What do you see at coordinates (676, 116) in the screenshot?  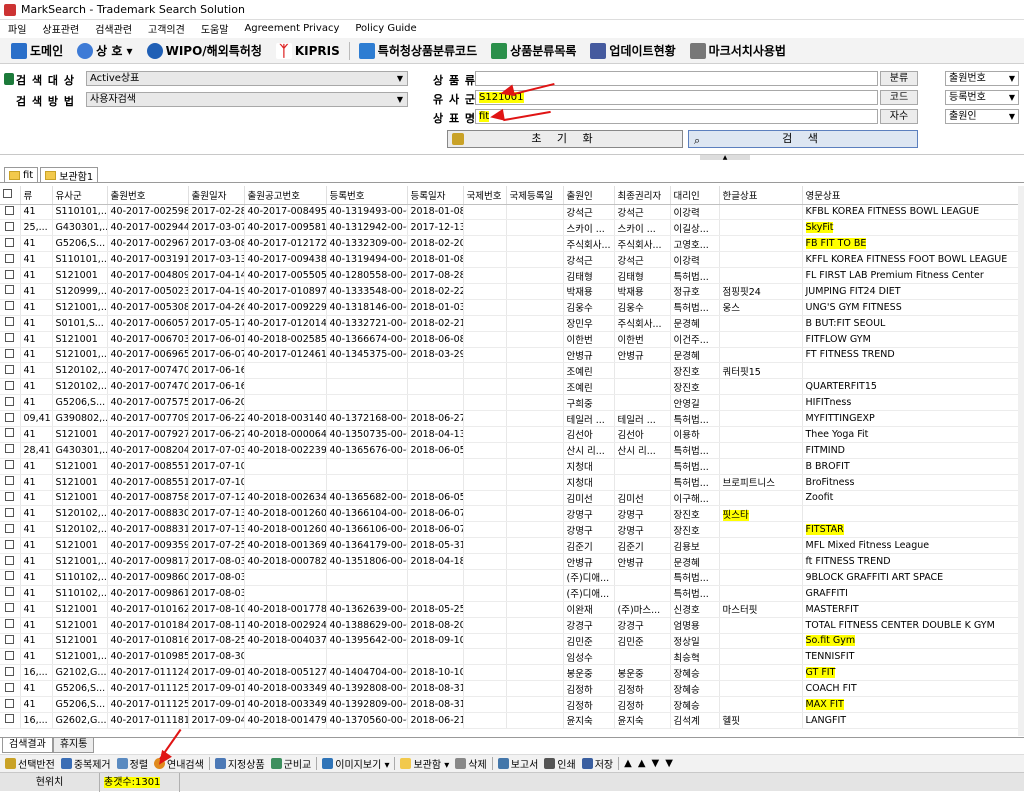 I see `trademark-name-input: fit` at bounding box center [676, 116].